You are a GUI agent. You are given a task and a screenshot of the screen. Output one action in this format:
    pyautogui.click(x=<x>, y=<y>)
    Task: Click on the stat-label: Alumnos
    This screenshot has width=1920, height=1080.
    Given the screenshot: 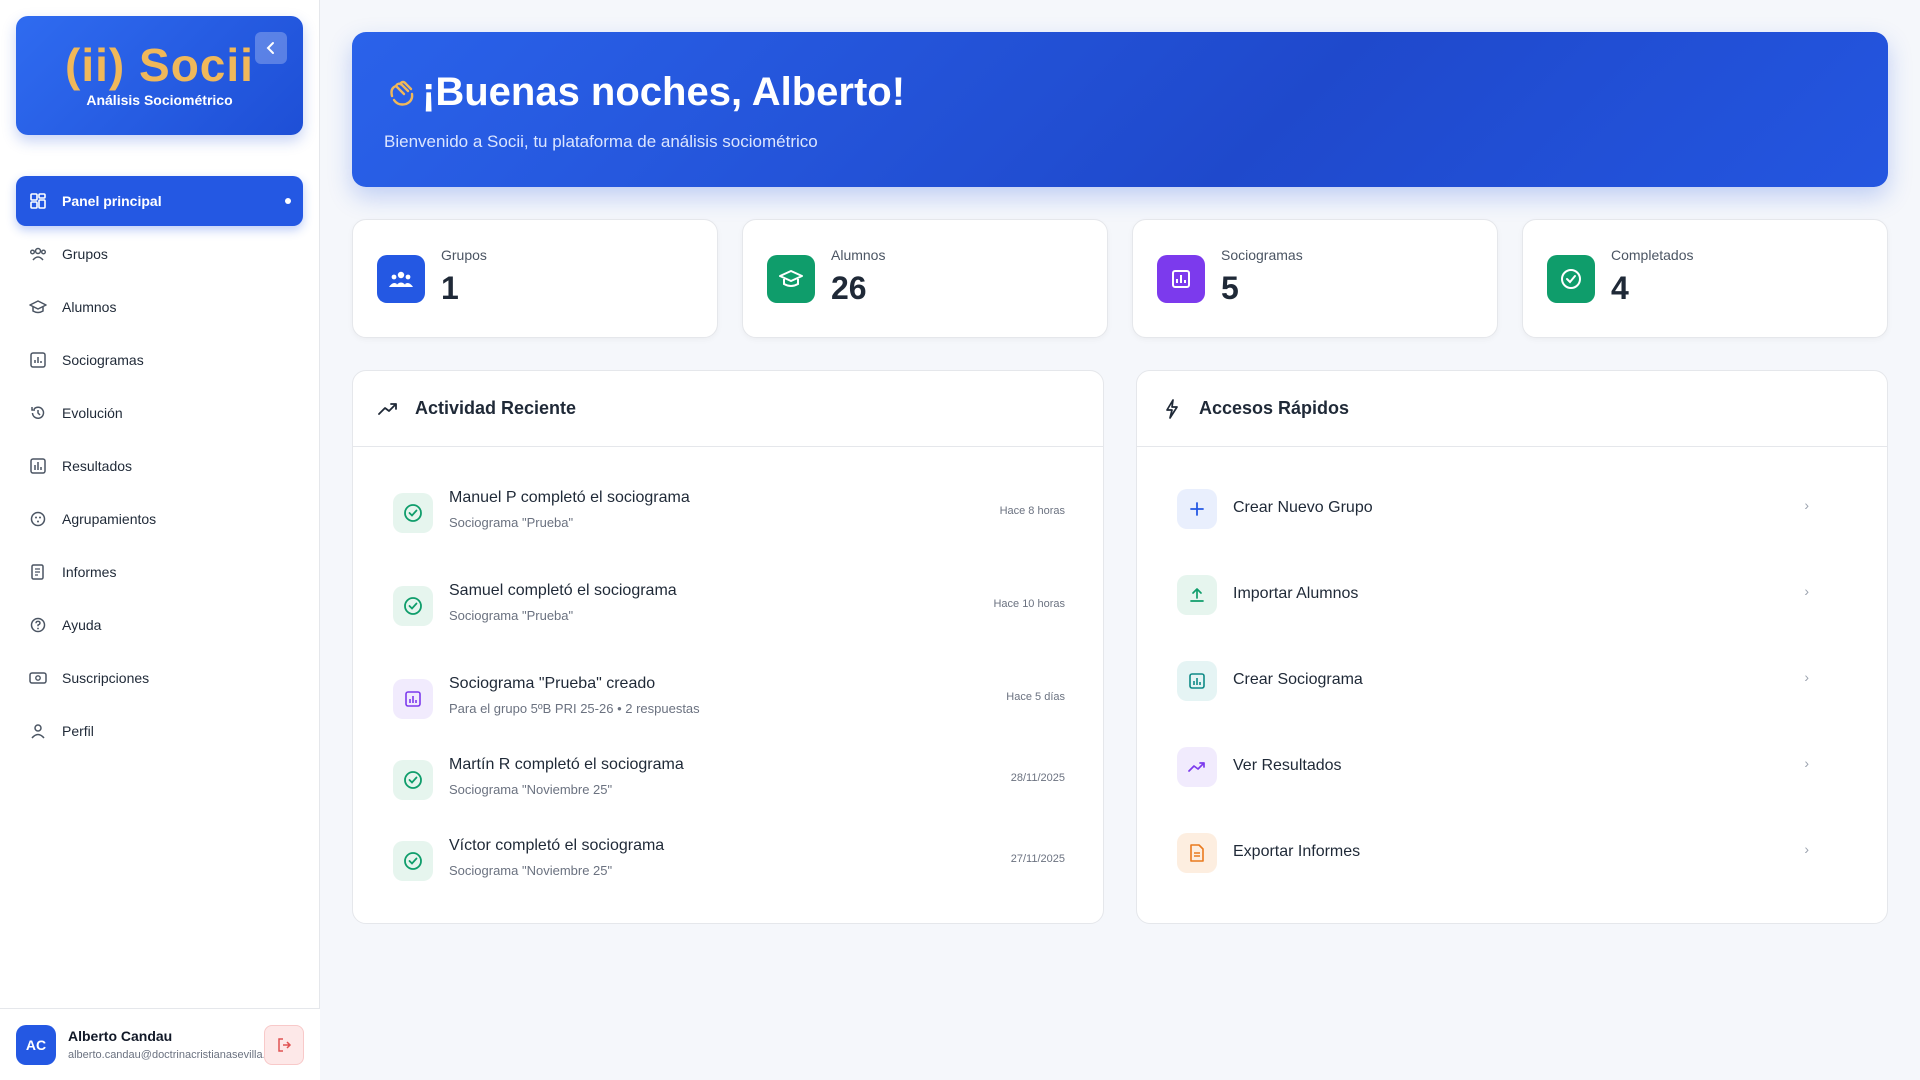 What is the action you would take?
    pyautogui.click(x=858, y=255)
    